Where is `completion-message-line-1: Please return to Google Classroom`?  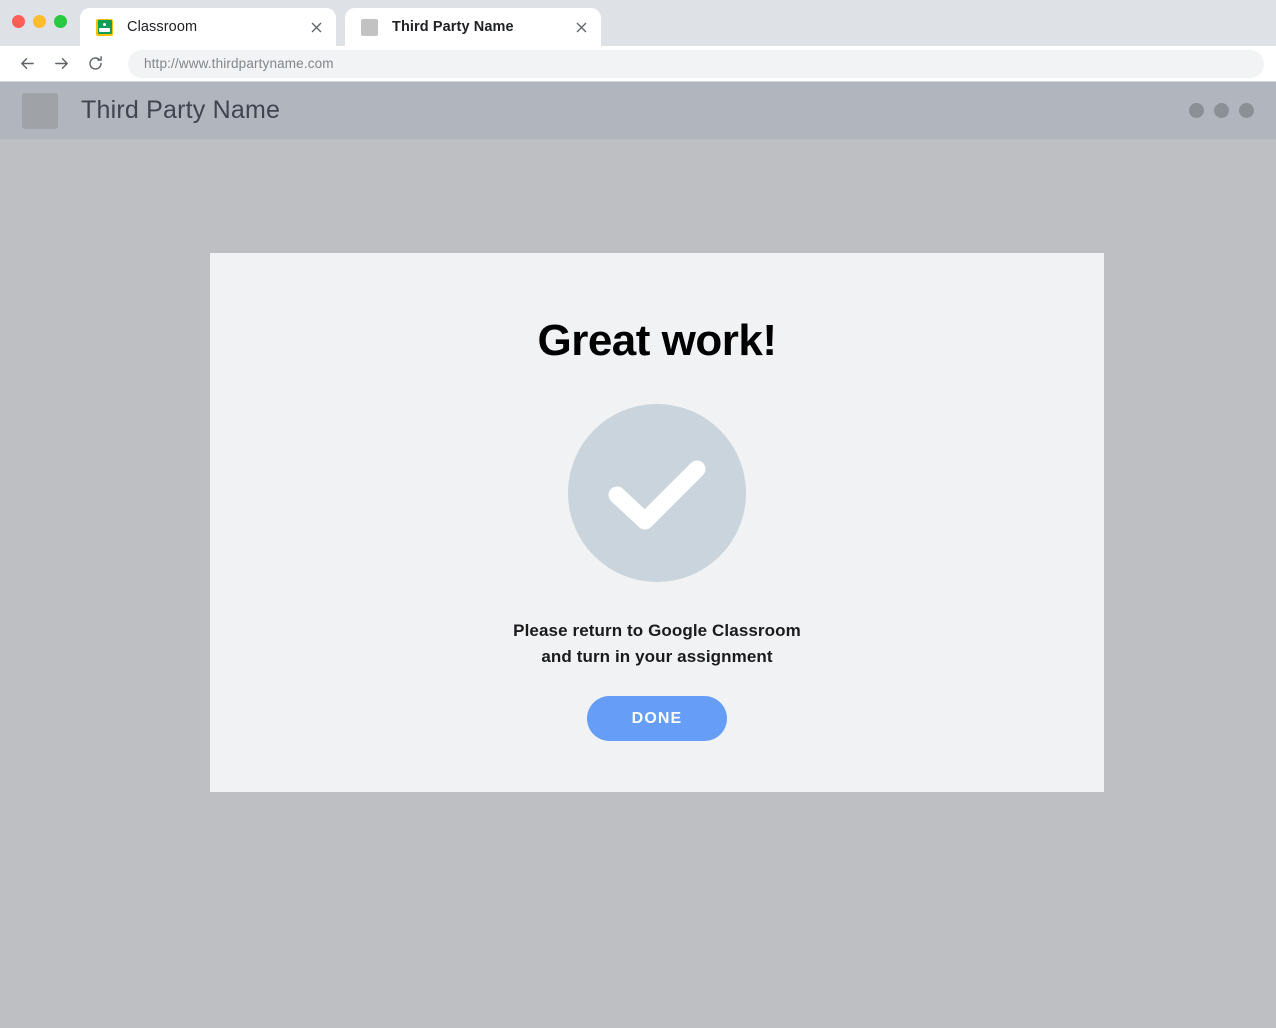 completion-message-line-1: Please return to Google Classroom is located at coordinates (657, 630).